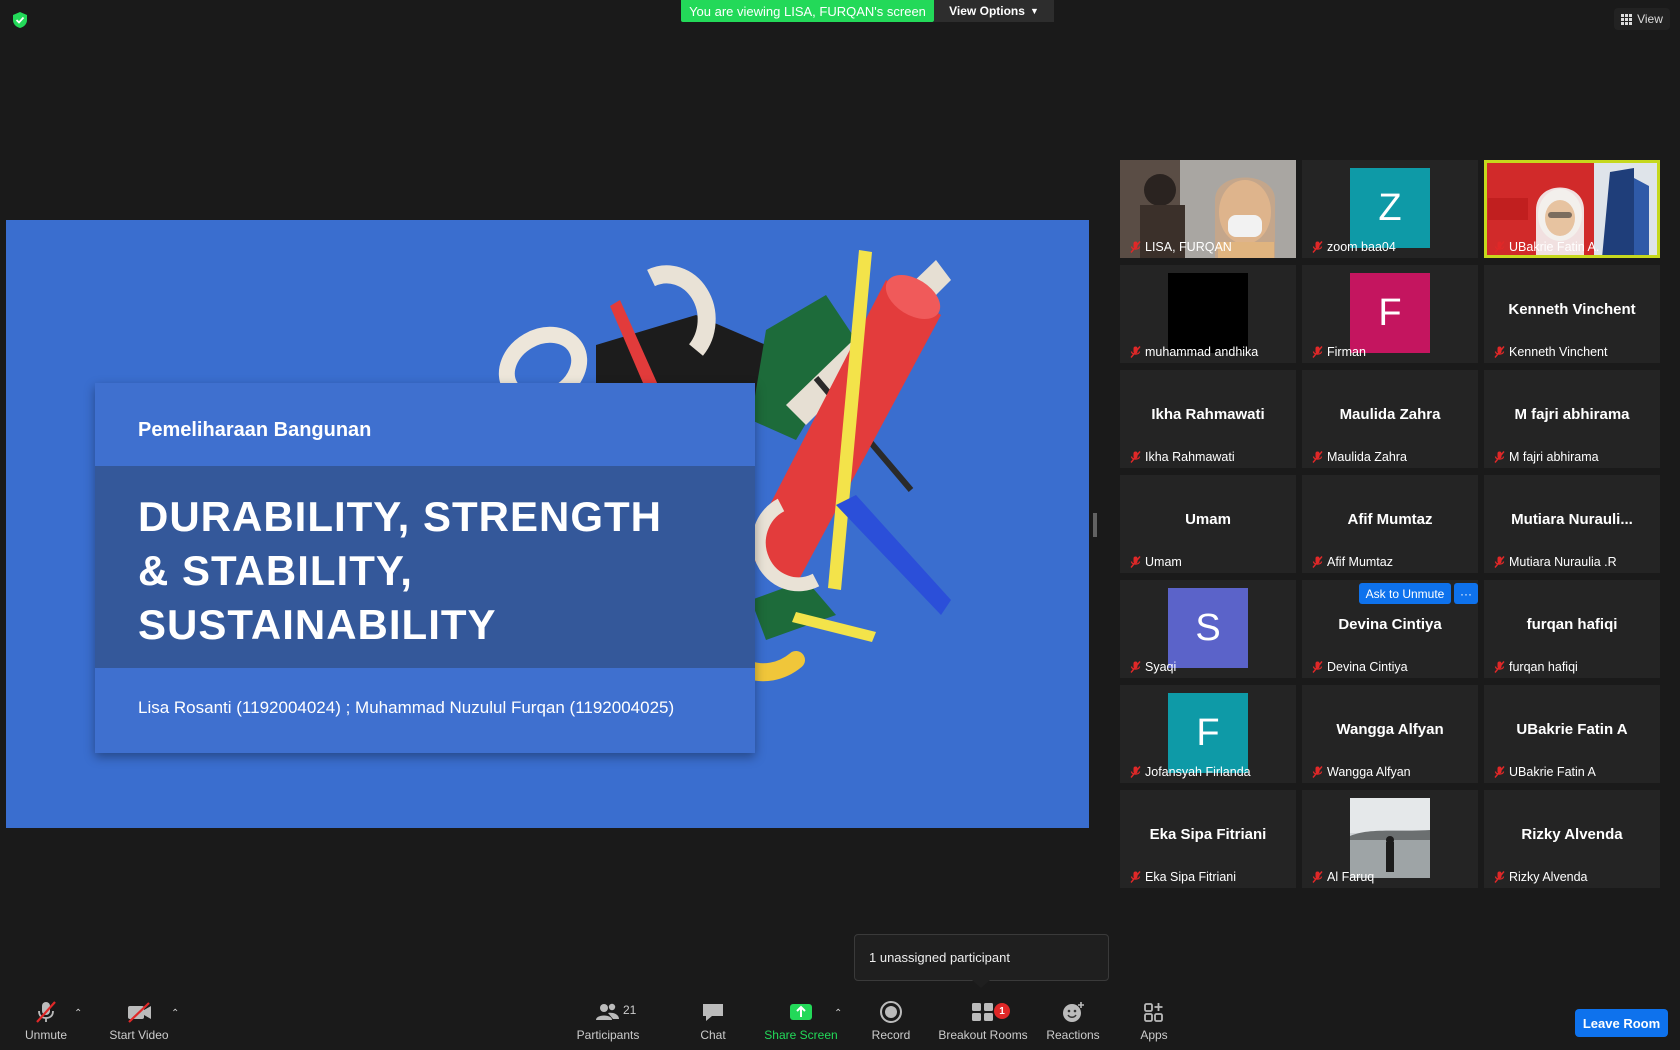 This screenshot has height=1050, width=1680. I want to click on more-options-button: ···, so click(1466, 593).